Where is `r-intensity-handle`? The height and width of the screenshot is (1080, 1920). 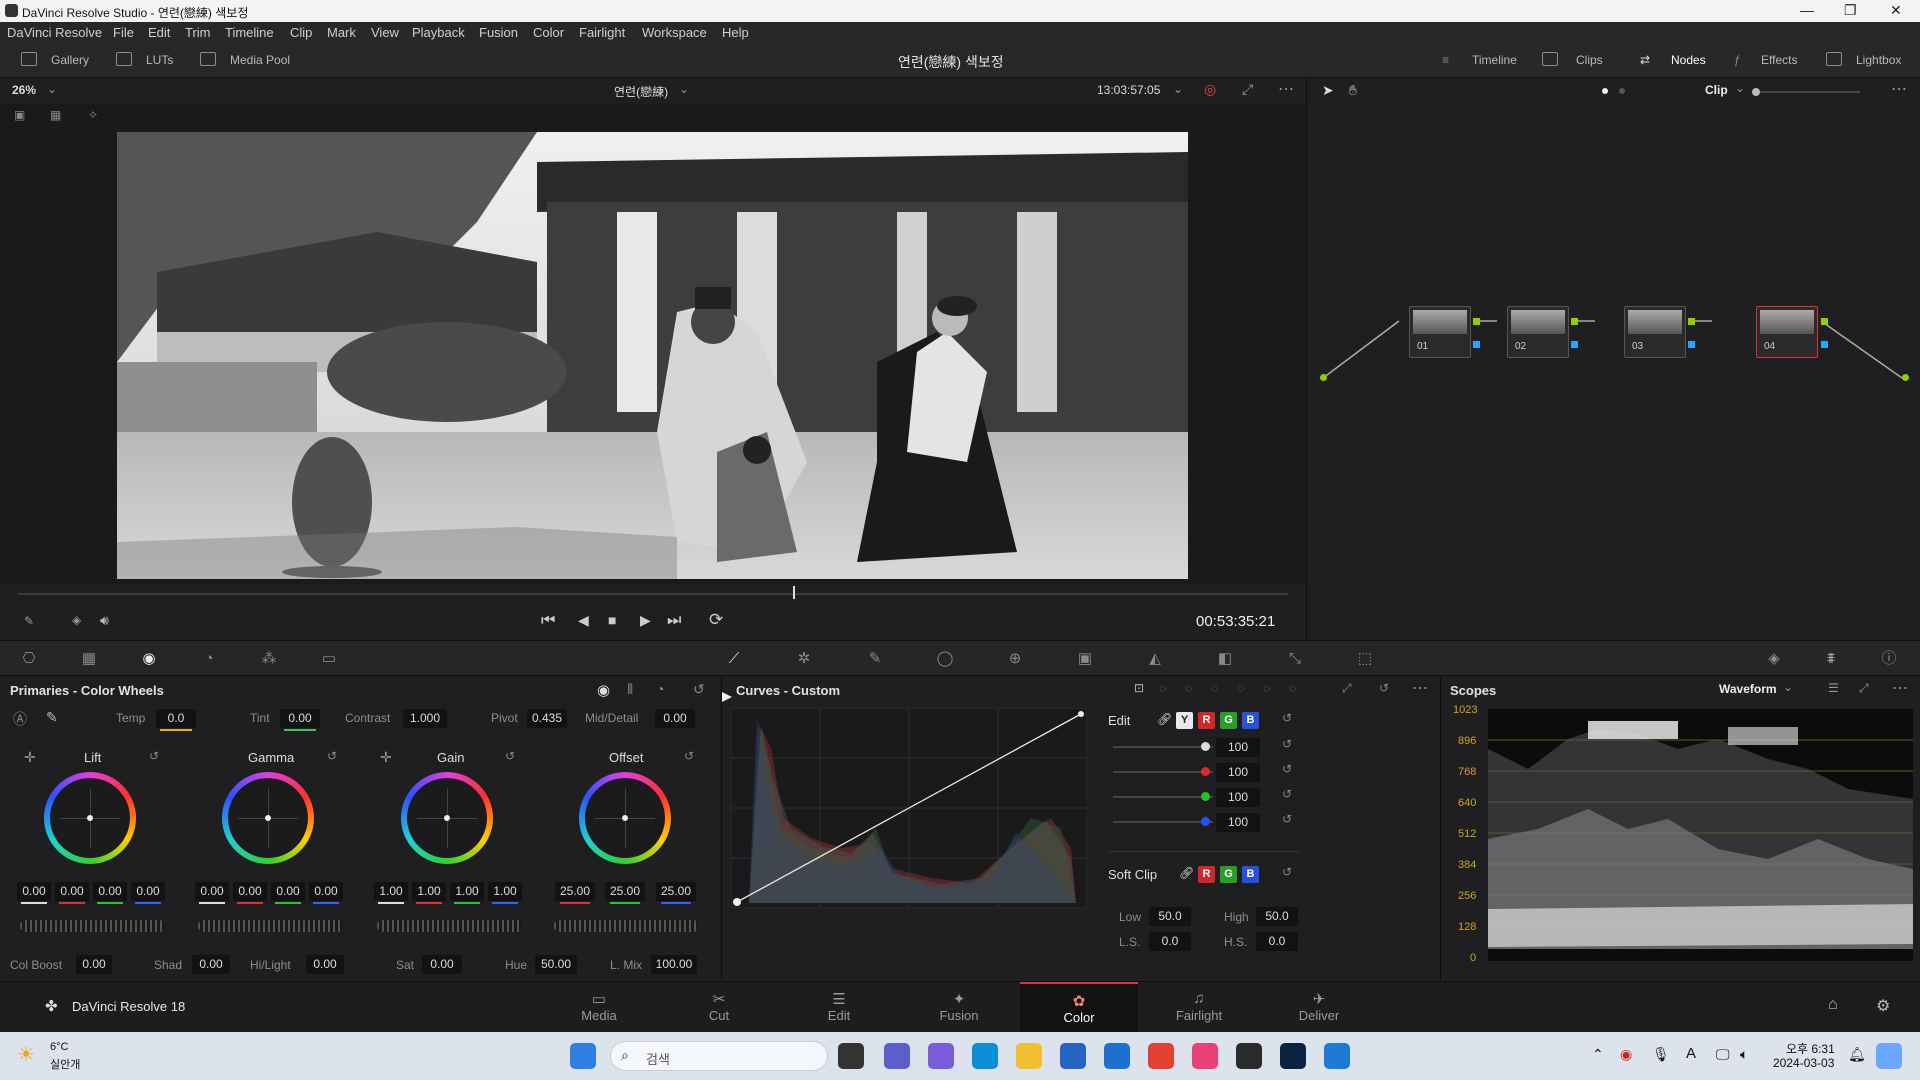
r-intensity-handle is located at coordinates (1205, 771).